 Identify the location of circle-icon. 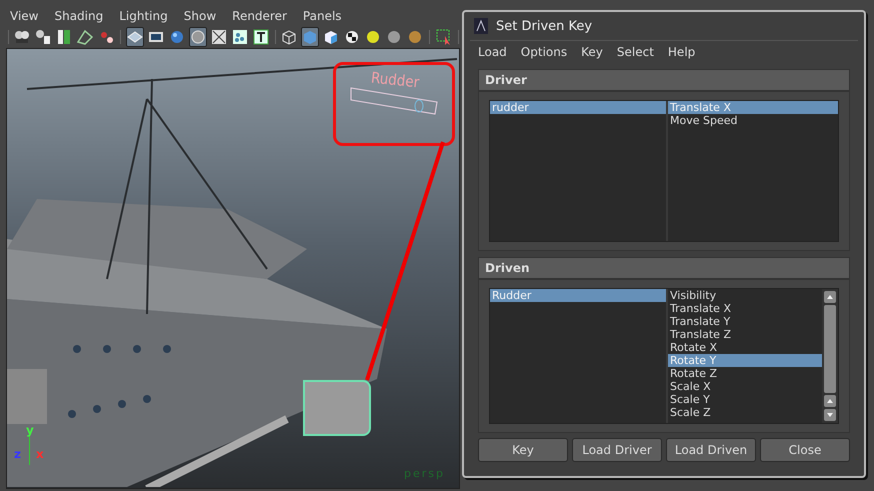
(197, 37).